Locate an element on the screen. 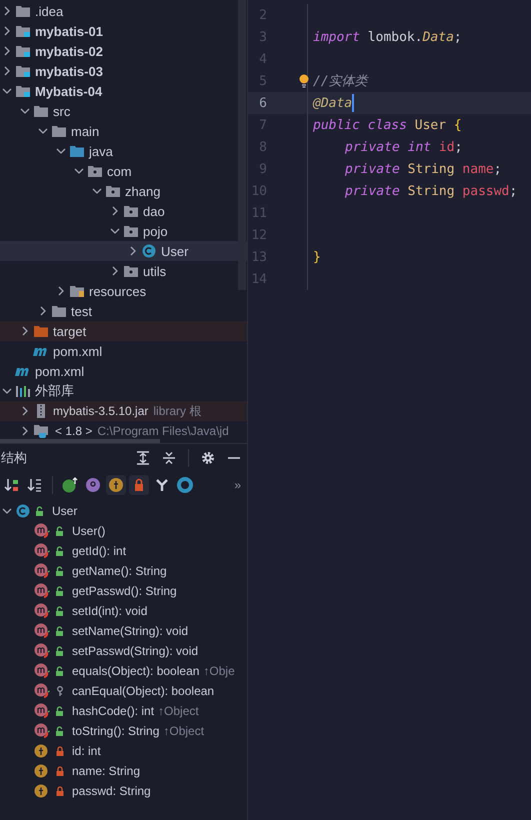 The width and height of the screenshot is (531, 820). item-label: name: String is located at coordinates (106, 771).